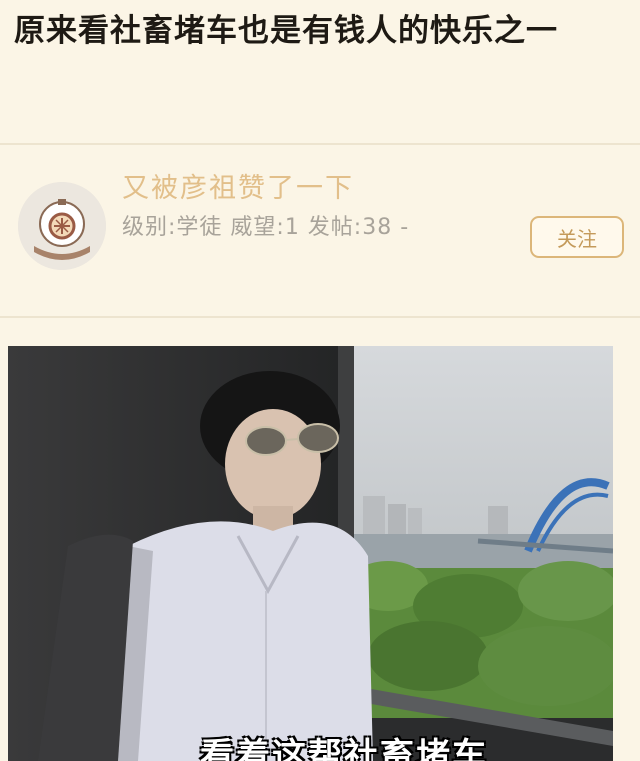 The image size is (640, 761). I want to click on follow-button: 关注, so click(577, 237).